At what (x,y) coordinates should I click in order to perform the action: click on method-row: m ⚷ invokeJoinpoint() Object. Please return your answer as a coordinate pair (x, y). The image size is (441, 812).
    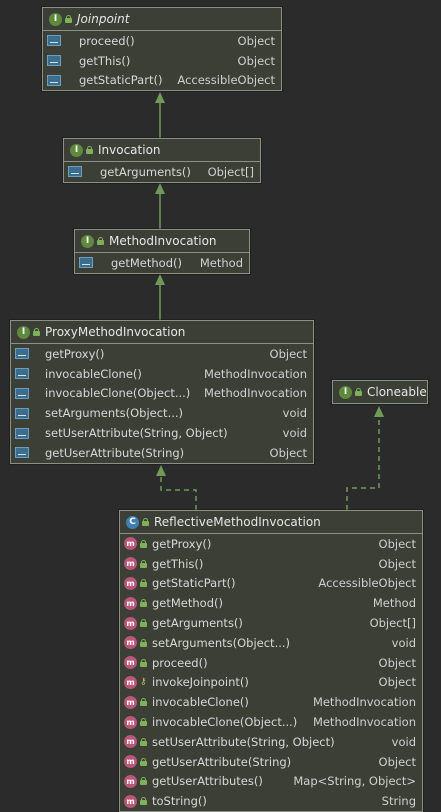
    Looking at the image, I should click on (271, 683).